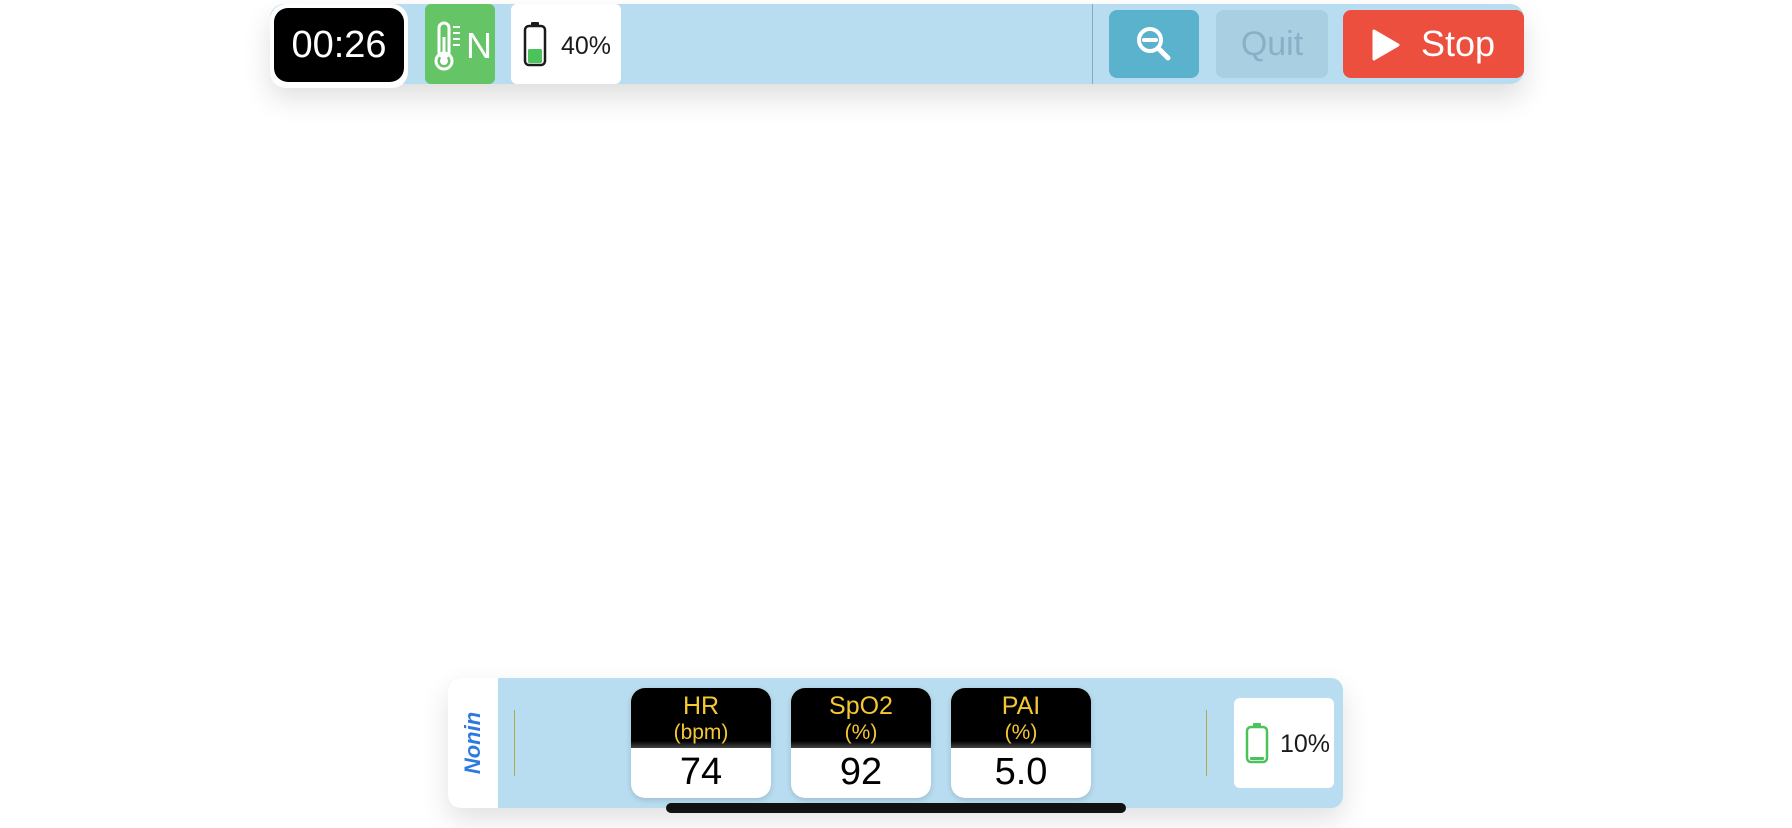 This screenshot has height=828, width=1792. Describe the element at coordinates (861, 706) in the screenshot. I see `metric-name: SpO2` at that location.